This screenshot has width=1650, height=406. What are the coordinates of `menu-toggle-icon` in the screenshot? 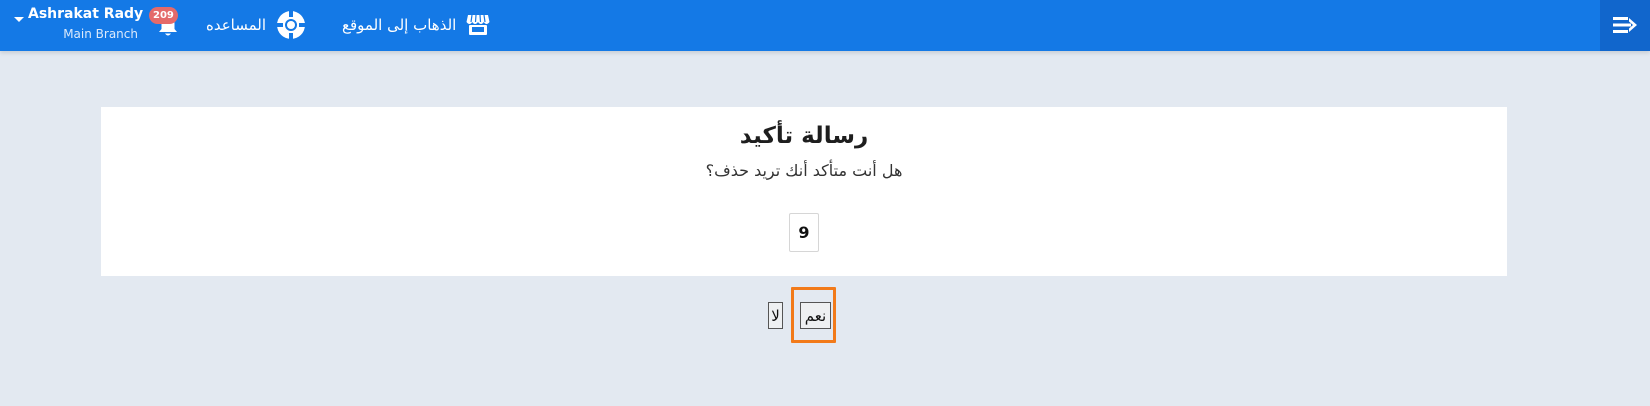 It's located at (1625, 25).